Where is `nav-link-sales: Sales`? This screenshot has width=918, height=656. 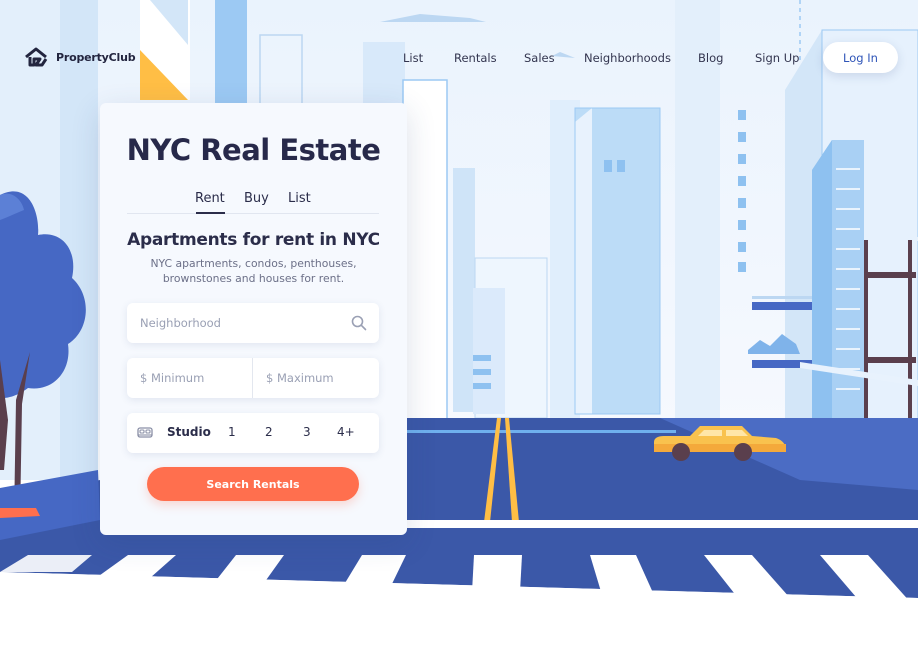
nav-link-sales: Sales is located at coordinates (539, 58).